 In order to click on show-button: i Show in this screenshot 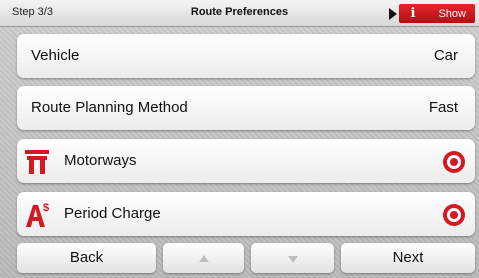, I will do `click(437, 13)`.